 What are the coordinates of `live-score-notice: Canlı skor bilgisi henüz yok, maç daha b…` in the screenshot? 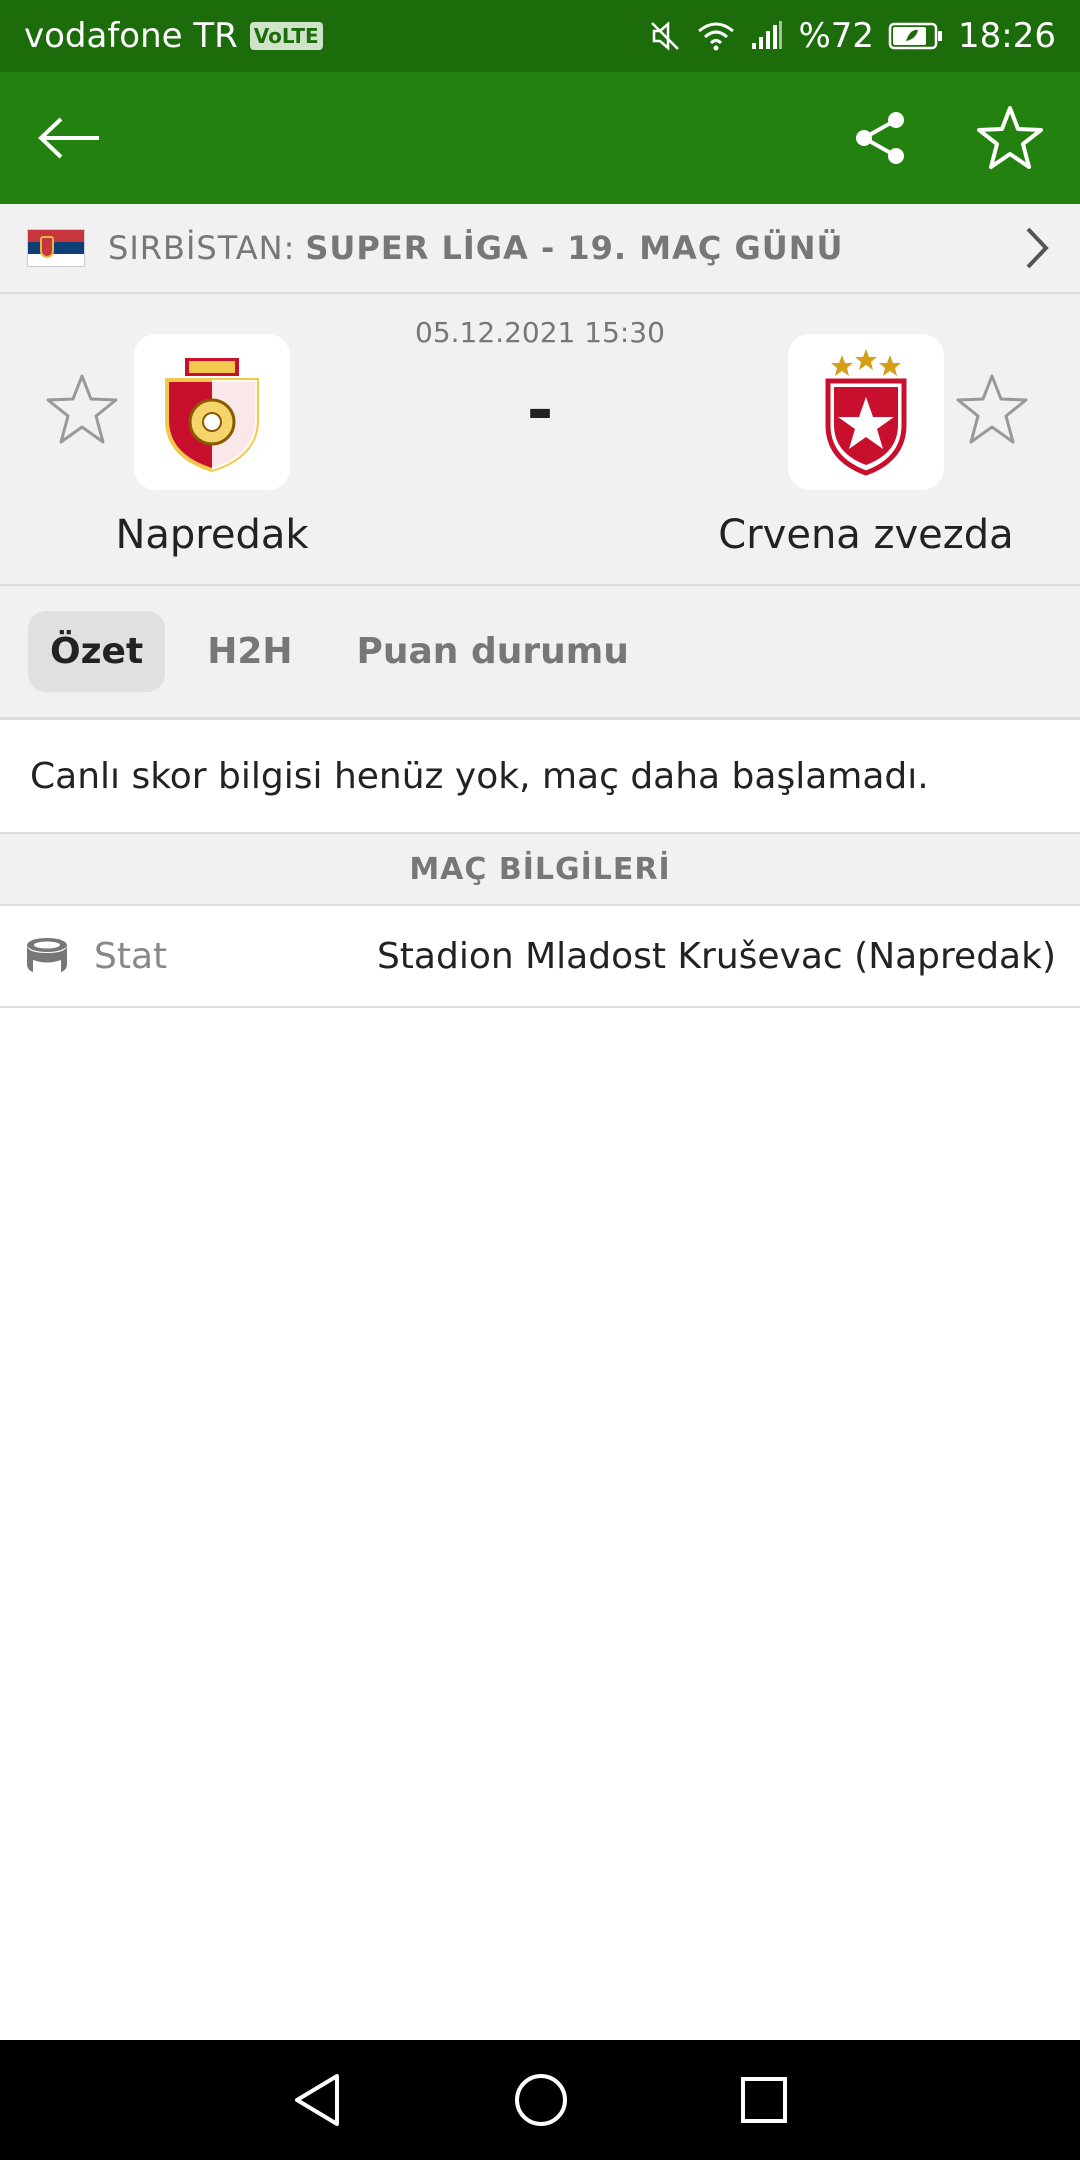 It's located at (540, 777).